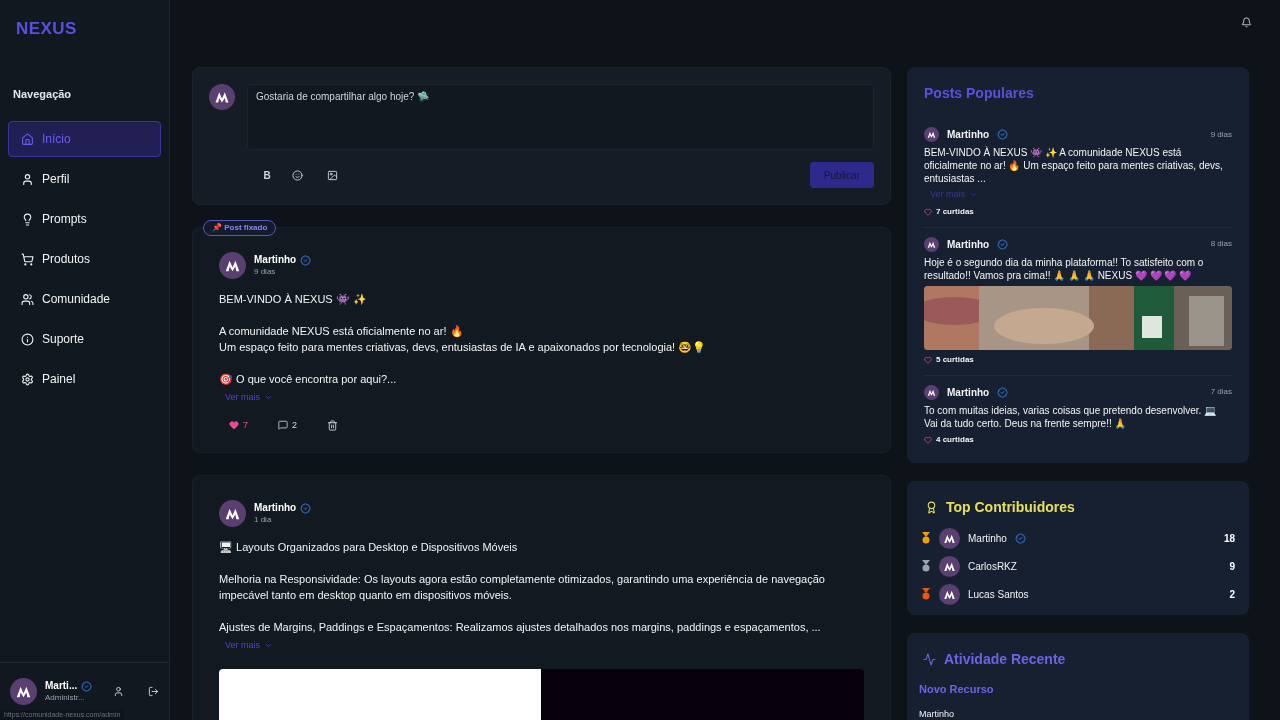 The image size is (1280, 720). I want to click on home-icon, so click(27, 139).